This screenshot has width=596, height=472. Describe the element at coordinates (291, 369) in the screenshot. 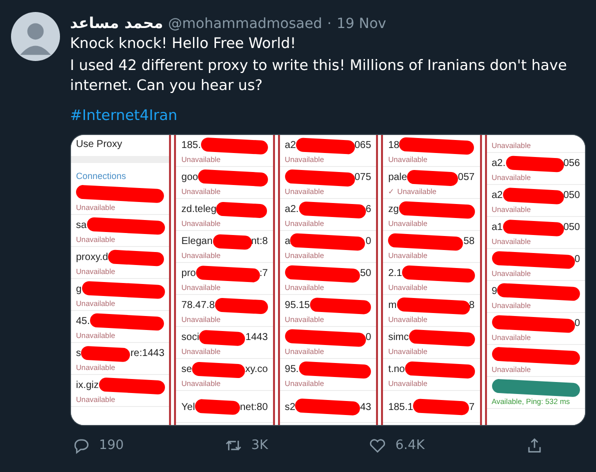

I see `proxy-address: 95.` at that location.